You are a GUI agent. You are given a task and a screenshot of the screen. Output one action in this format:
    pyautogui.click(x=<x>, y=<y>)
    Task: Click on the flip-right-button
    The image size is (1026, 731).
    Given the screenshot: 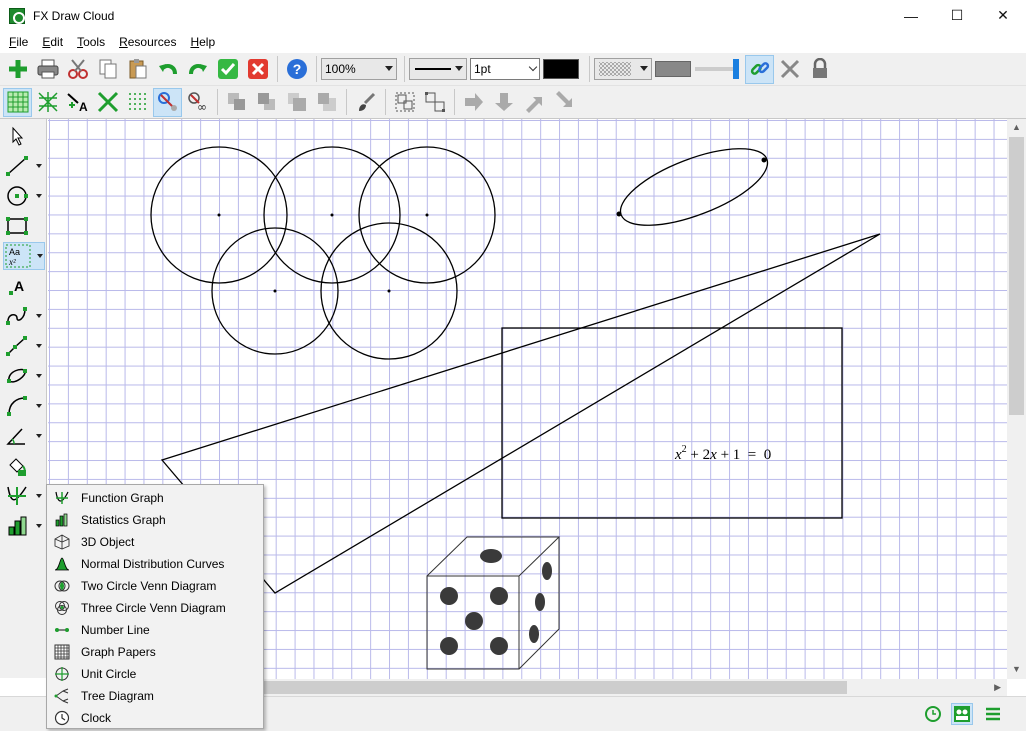 What is the action you would take?
    pyautogui.click(x=473, y=102)
    